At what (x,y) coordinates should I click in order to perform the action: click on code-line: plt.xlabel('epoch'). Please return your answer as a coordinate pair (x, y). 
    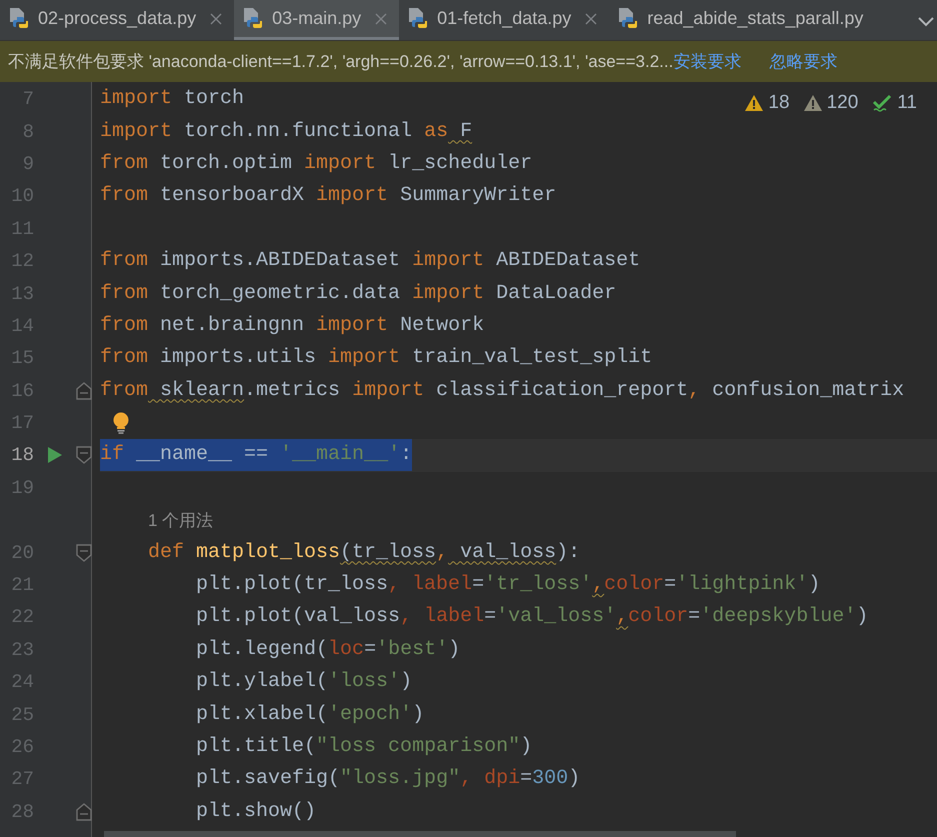
    Looking at the image, I should click on (309, 715).